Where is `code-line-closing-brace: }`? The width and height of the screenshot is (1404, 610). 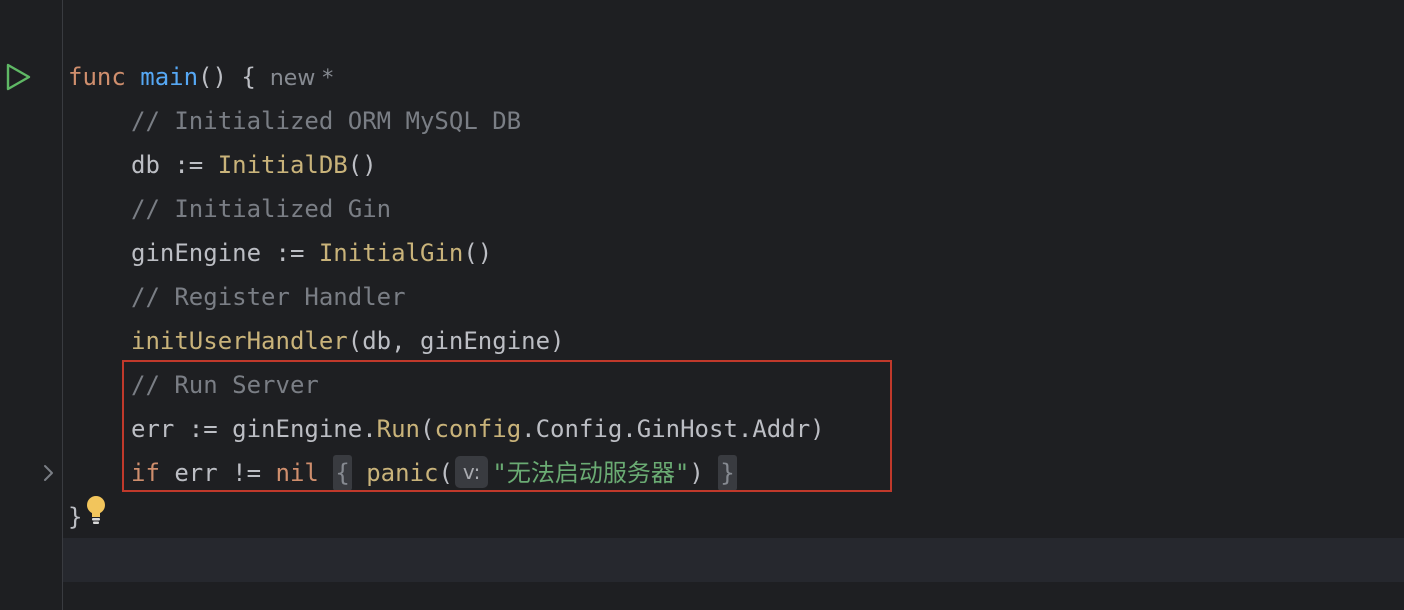 code-line-closing-brace: } is located at coordinates (75, 517).